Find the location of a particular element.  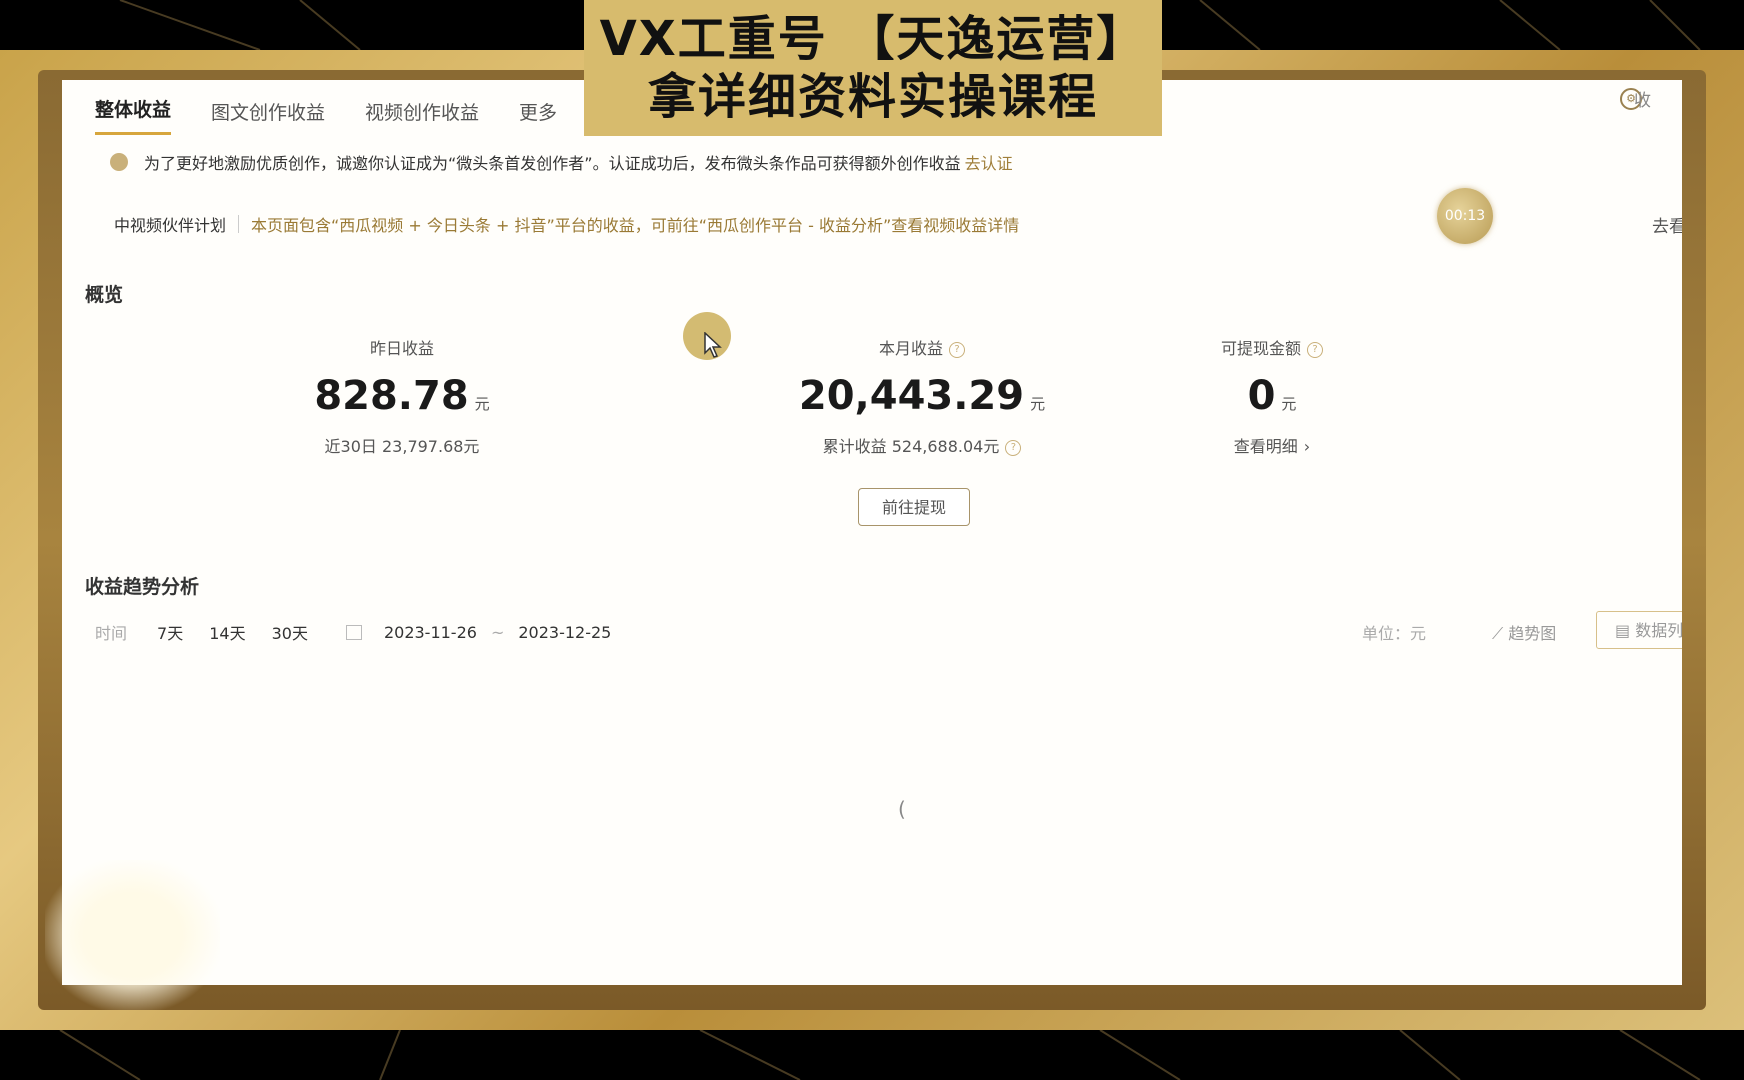

stat-sub: 近30日 23,797.68元 is located at coordinates (402, 446).